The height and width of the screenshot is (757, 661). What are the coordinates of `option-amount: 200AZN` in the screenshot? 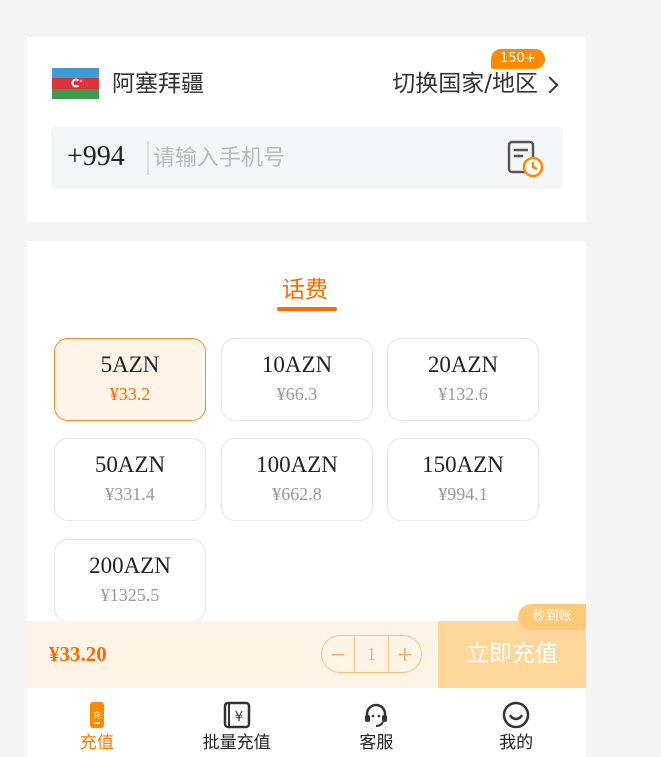 It's located at (130, 565).